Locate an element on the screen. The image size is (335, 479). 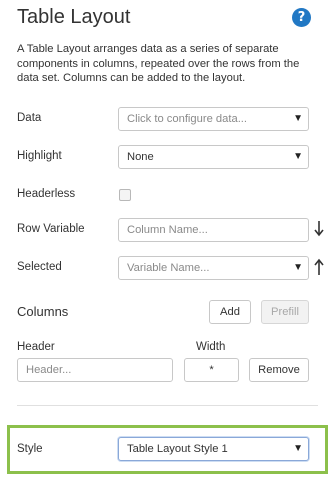
style-select: Table Layout Style 1 ▼ is located at coordinates (213, 449).